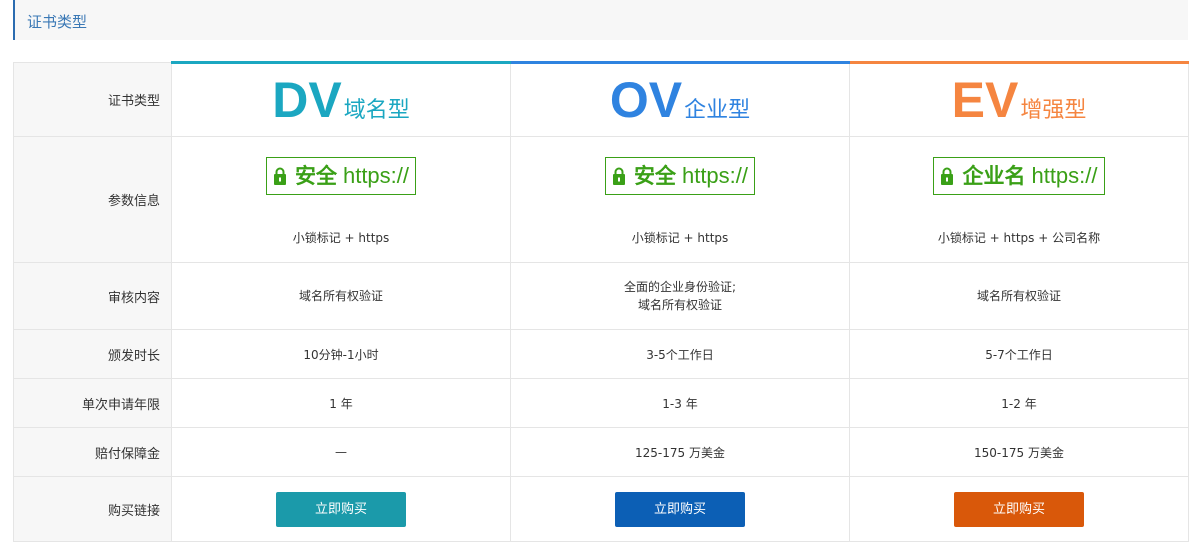 The image size is (1202, 545). What do you see at coordinates (985, 100) in the screenshot?
I see `cert-abbr-ev: EV` at bounding box center [985, 100].